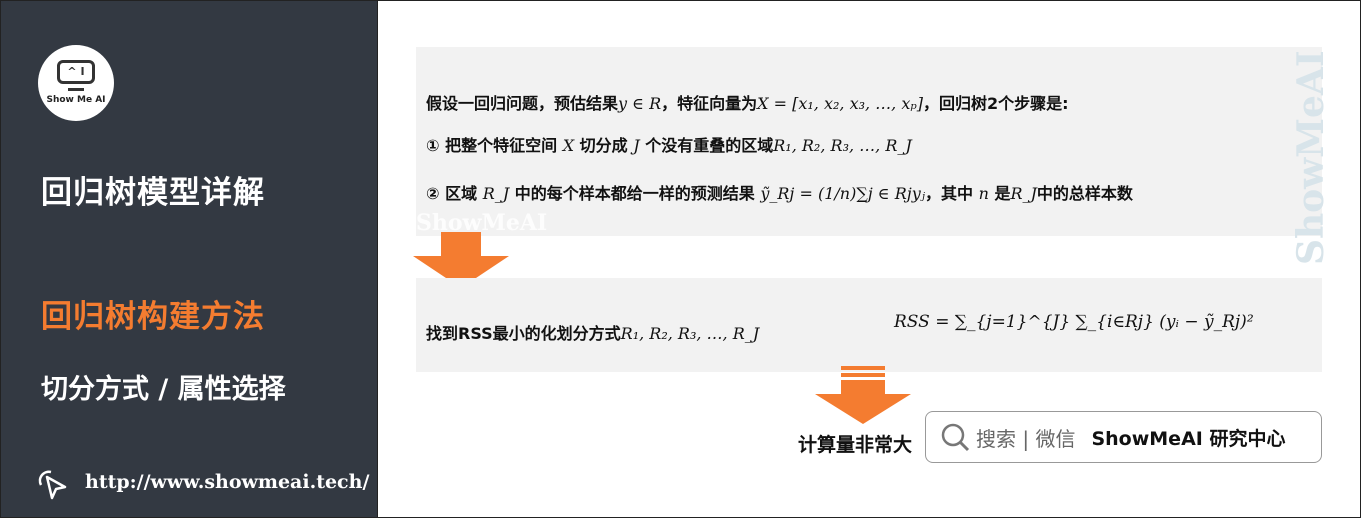 This screenshot has height=518, width=1361. I want to click on logo-stand, so click(76, 89).